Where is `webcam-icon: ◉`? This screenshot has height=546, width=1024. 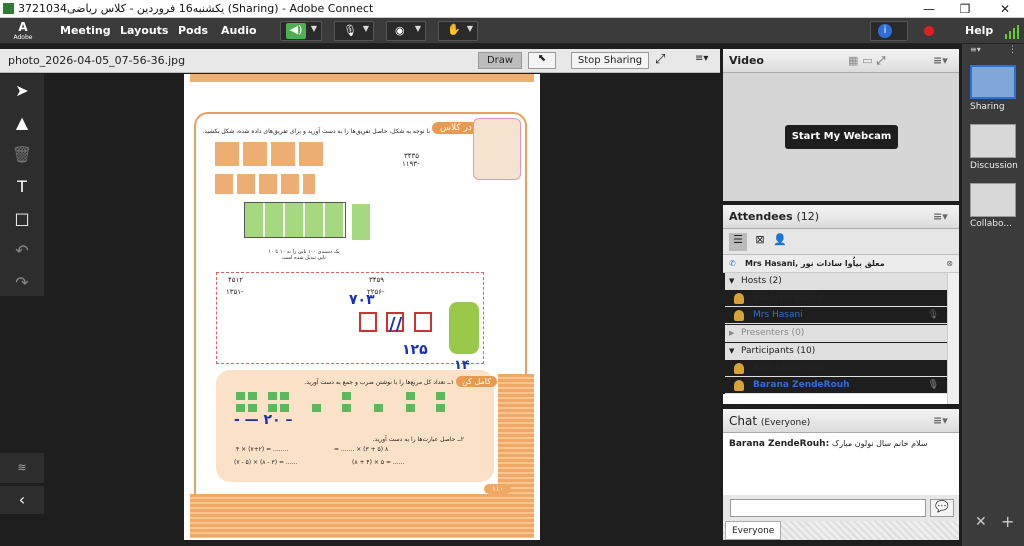 webcam-icon: ◉ is located at coordinates (400, 30).